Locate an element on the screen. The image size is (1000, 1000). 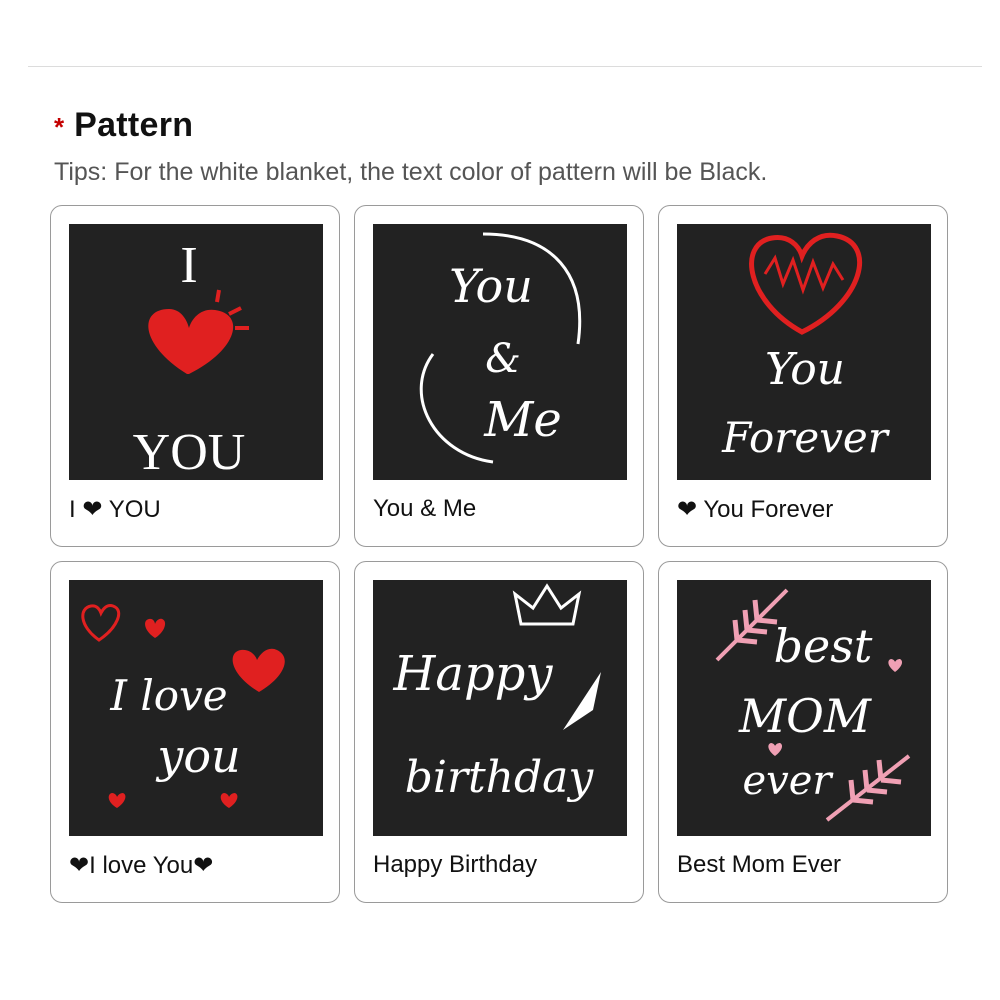
i-love-you-artwork: I love you is located at coordinates (183, 706).